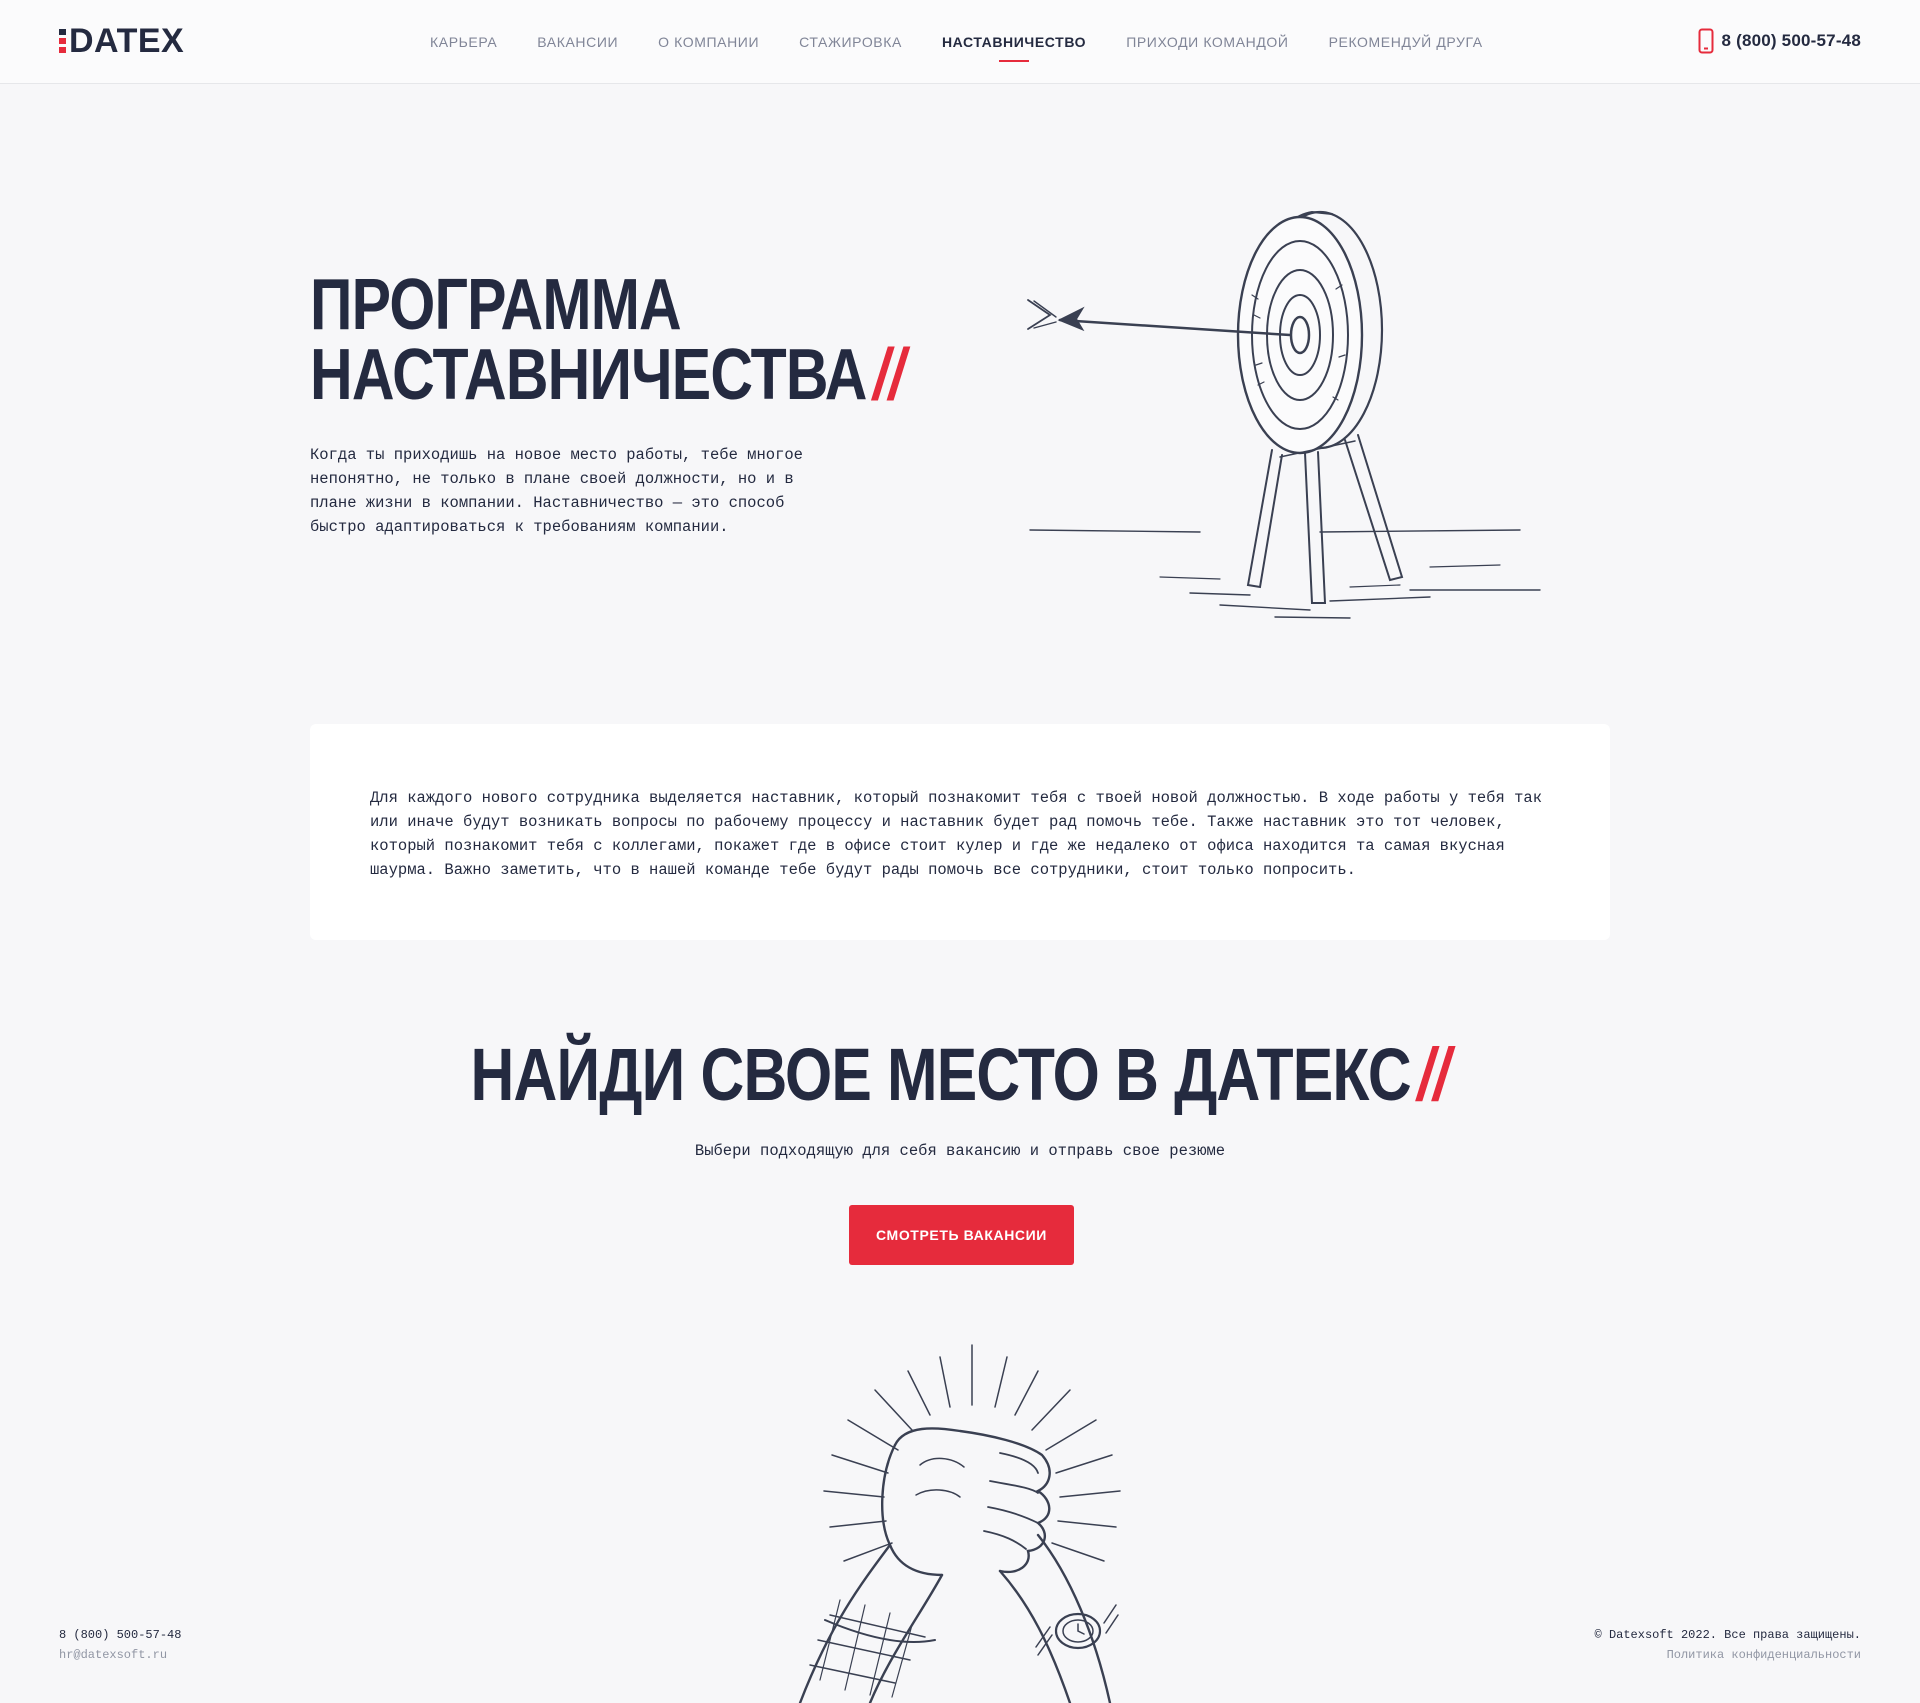  I want to click on footer-contacts: 8 (800) 500-57-48 hr@datexsoft.ru, so click(120, 1645).